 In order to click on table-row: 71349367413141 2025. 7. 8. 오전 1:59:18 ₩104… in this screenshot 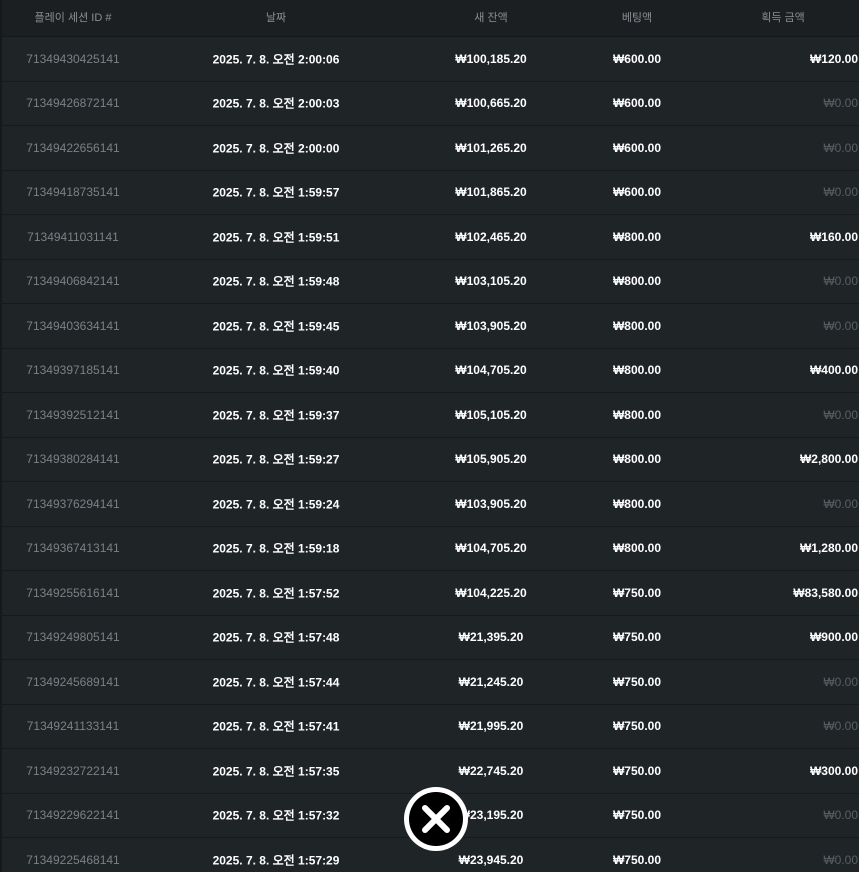, I will do `click(430, 548)`.